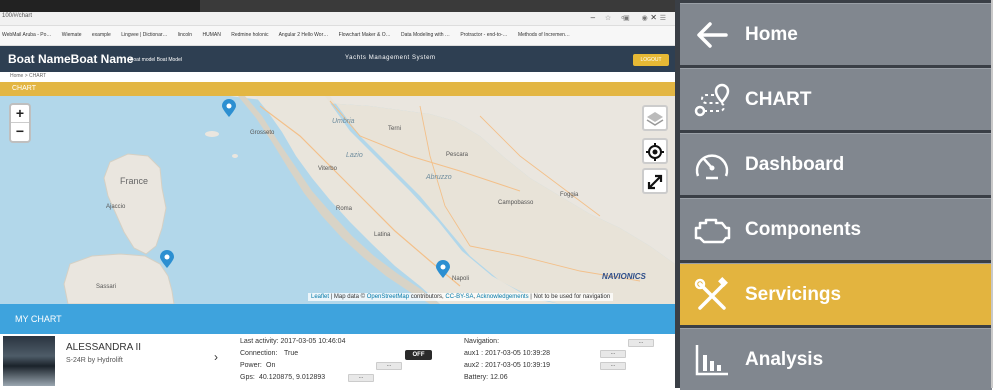  I want to click on bookmark: Wiemate, so click(72, 35).